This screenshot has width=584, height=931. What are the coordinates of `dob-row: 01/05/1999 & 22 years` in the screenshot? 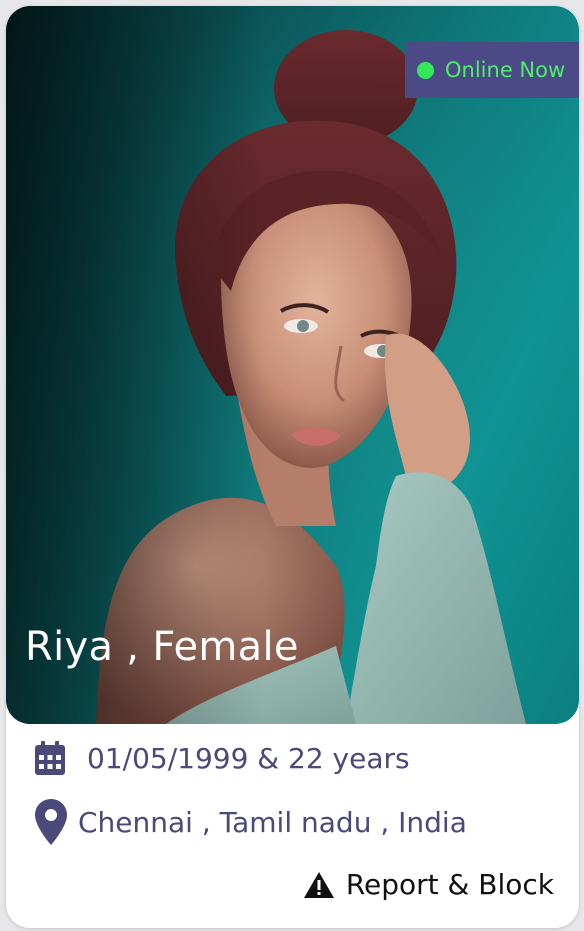 It's located at (222, 758).